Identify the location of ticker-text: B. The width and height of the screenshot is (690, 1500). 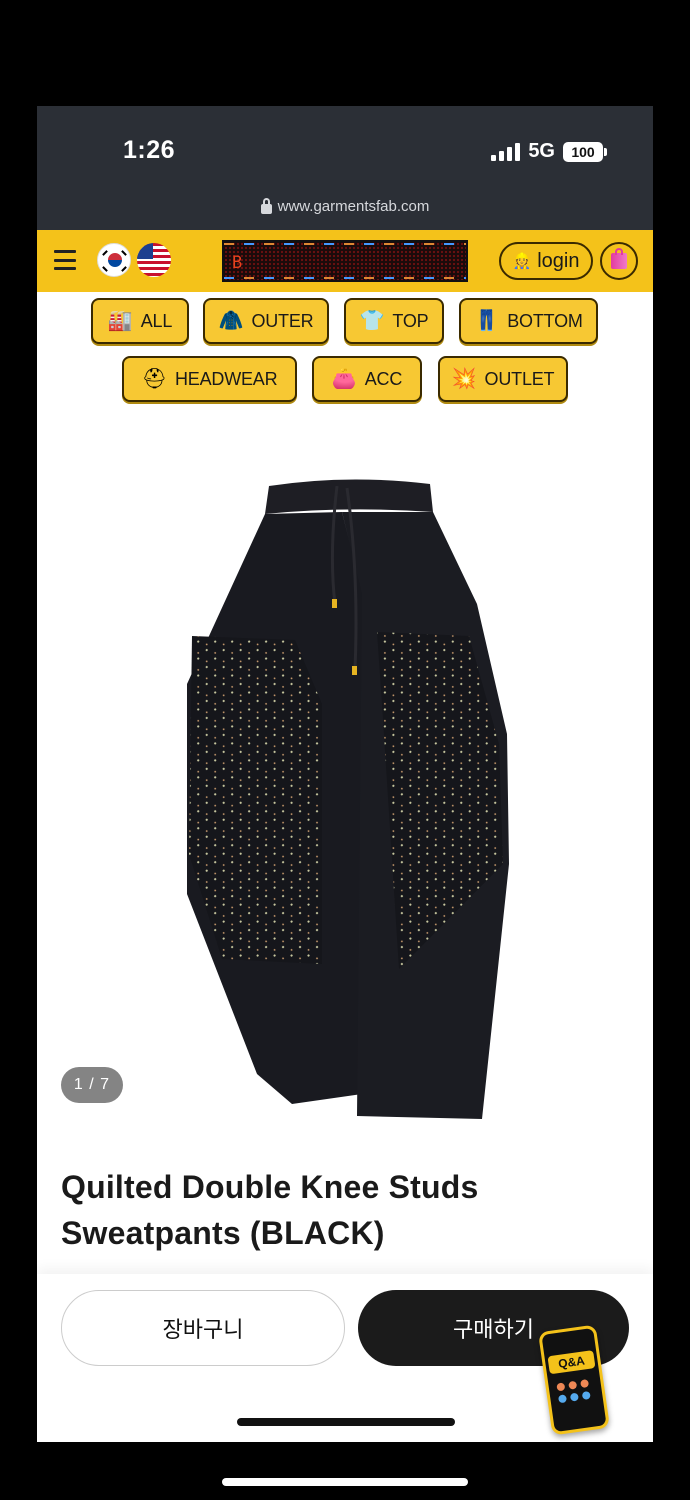
(237, 263).